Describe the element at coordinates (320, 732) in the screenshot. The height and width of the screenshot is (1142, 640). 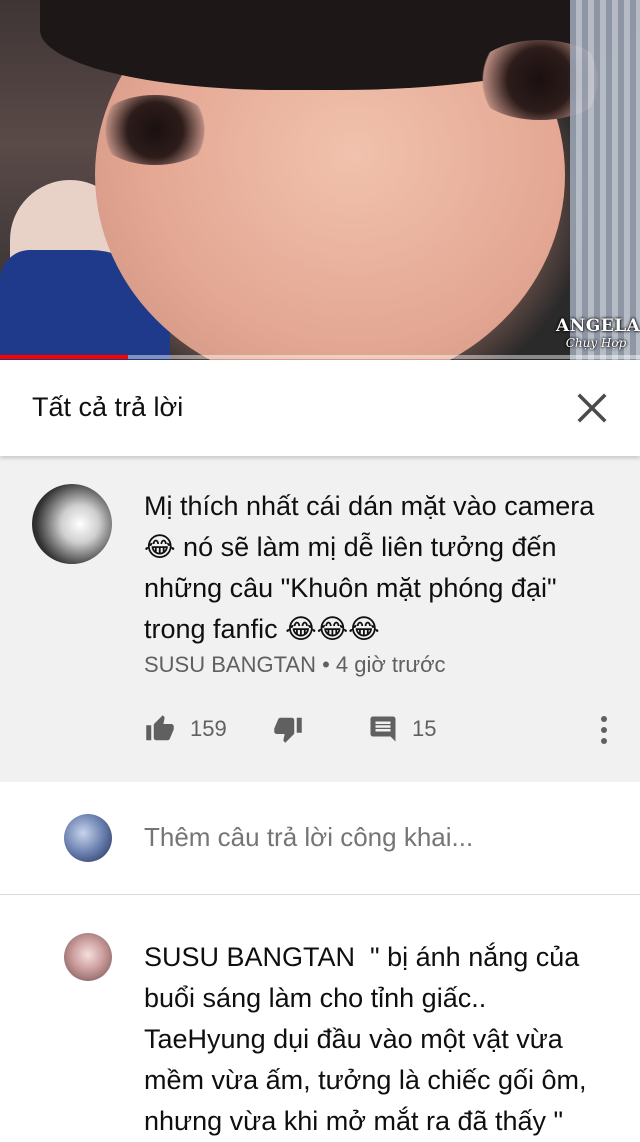
I see `comment-actions: 159 15` at that location.